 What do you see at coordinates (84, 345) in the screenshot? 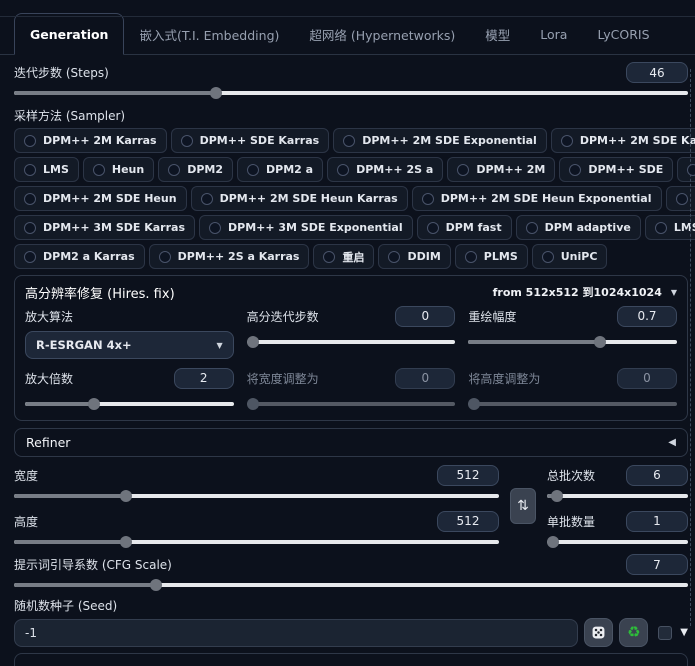
I see `upscaler-value: R-ESRGAN 4x+` at bounding box center [84, 345].